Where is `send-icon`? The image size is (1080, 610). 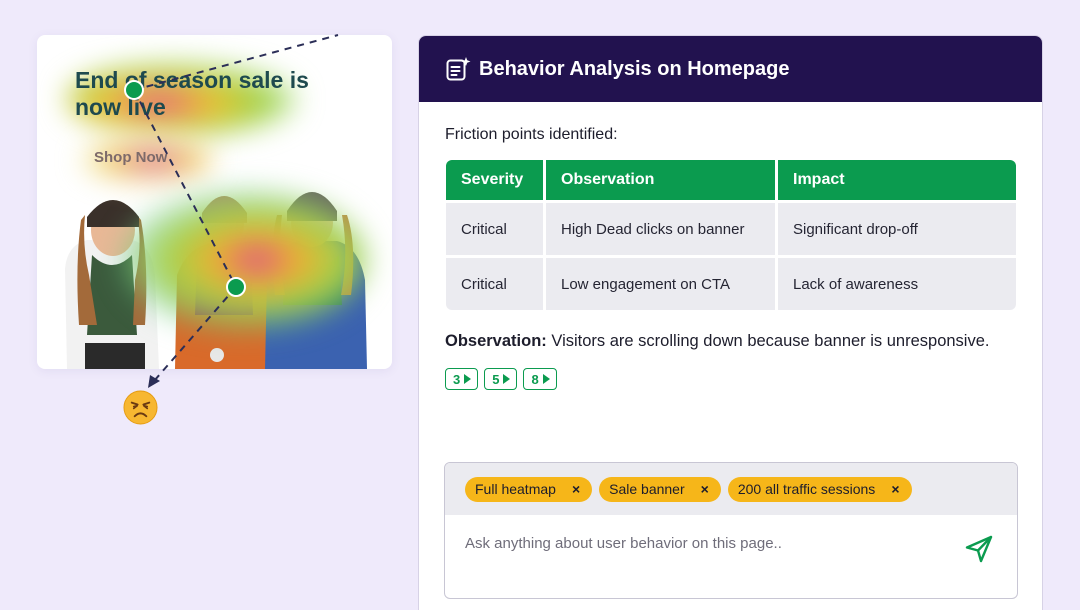
send-icon is located at coordinates (979, 549).